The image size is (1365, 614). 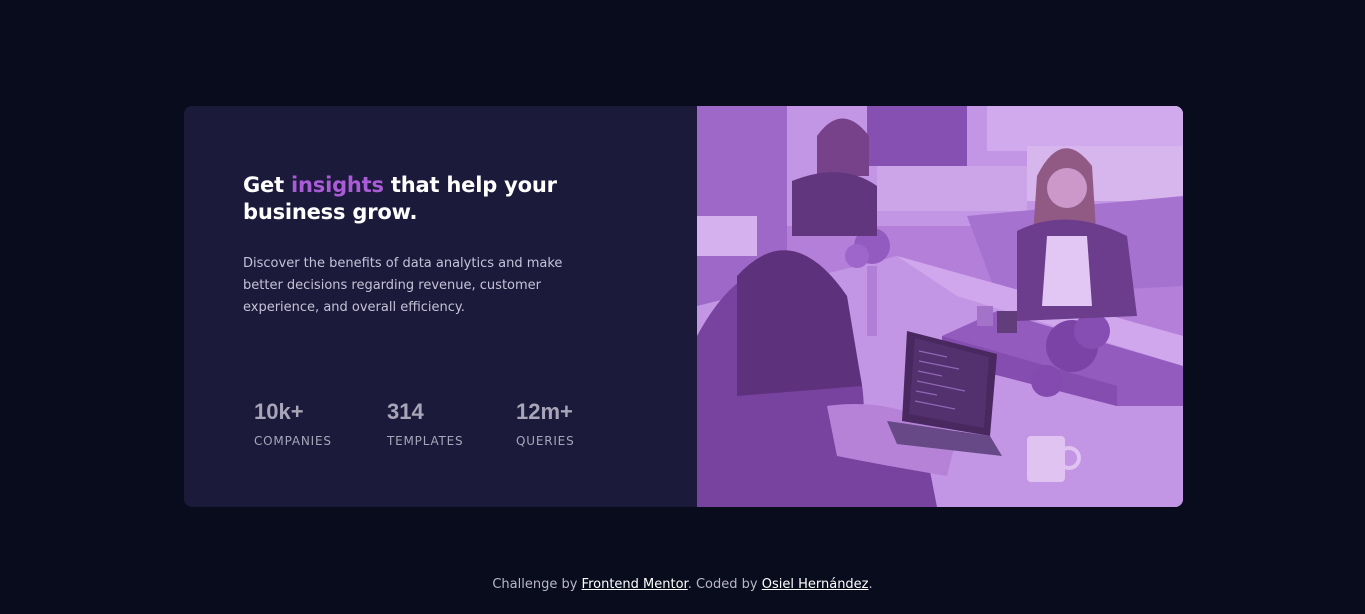 What do you see at coordinates (635, 584) in the screenshot?
I see `frontend-mentor-link: Frontend Mentor` at bounding box center [635, 584].